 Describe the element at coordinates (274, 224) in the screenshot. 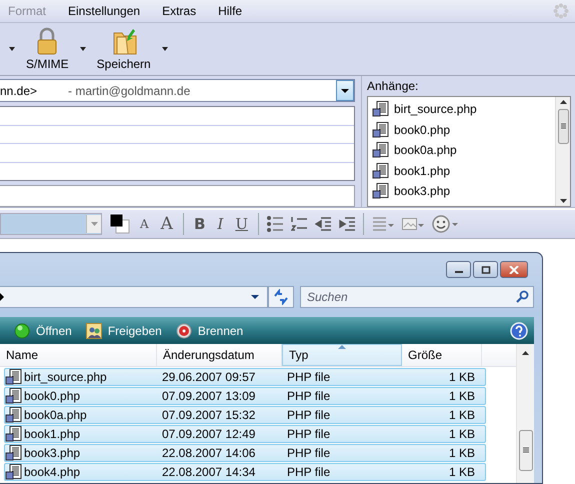

I see `bullet-list-icon` at that location.